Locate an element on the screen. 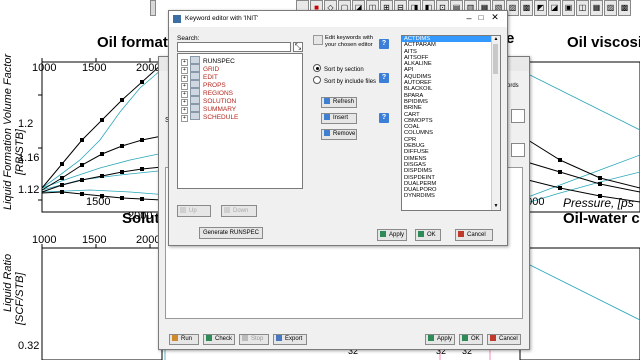 This screenshot has height=360, width=640. toolbar-button: ▨ is located at coordinates (610, 8).